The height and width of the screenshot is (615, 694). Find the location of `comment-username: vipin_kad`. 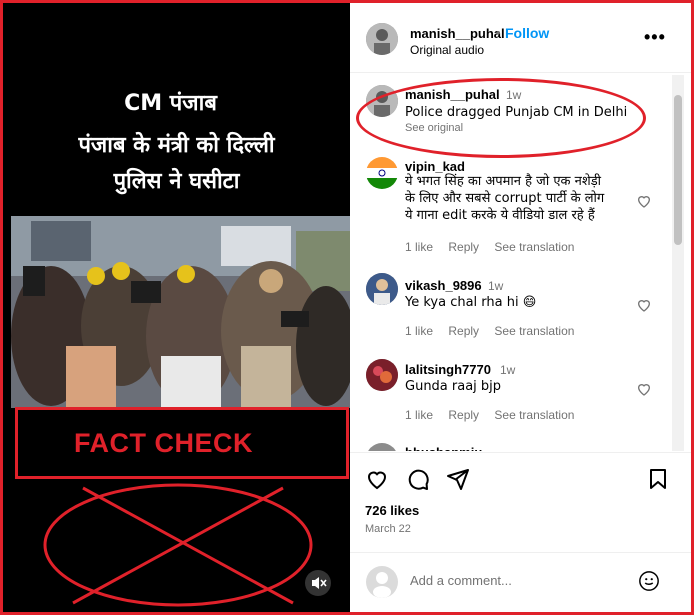

comment-username: vipin_kad is located at coordinates (435, 166).